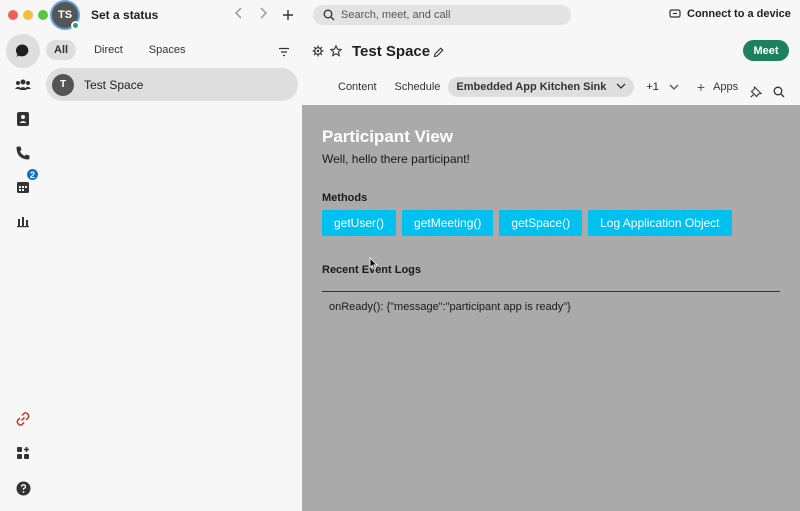 The height and width of the screenshot is (511, 800). I want to click on title-bar: TS Set a status Connect to a device, so click(400, 15).